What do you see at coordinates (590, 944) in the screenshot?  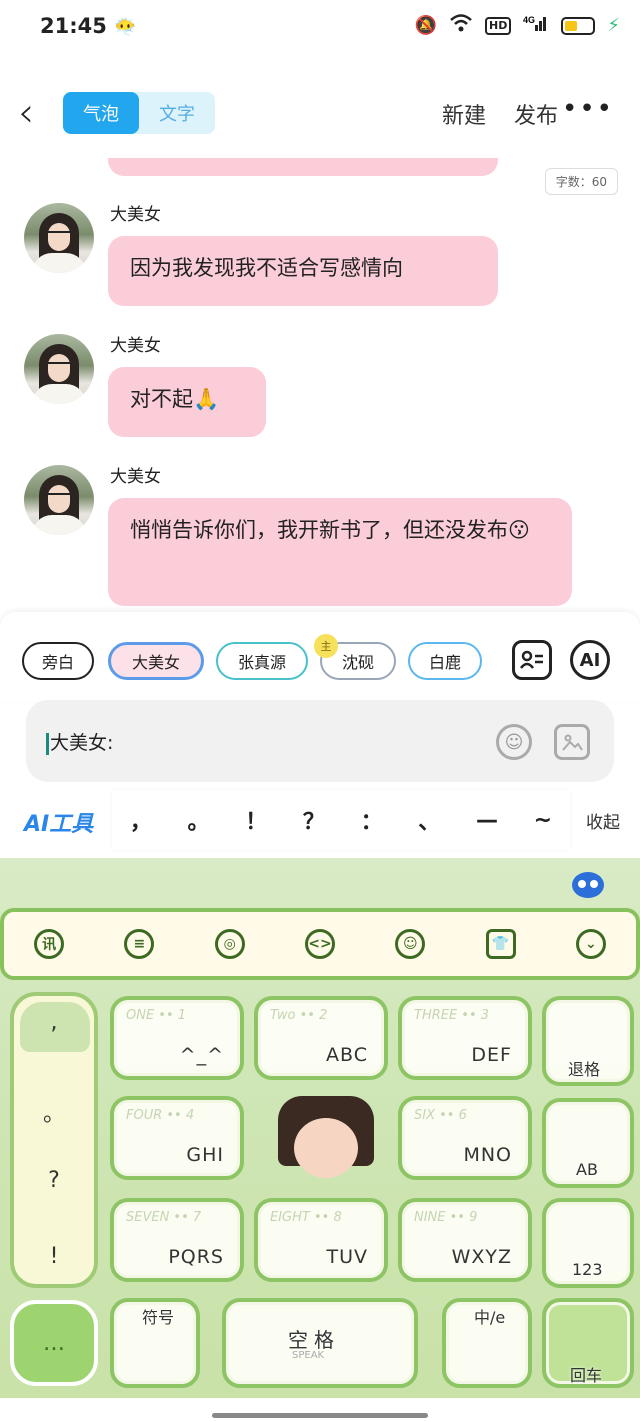 I see `hide-keyboard-chevron-icon: ⌄` at bounding box center [590, 944].